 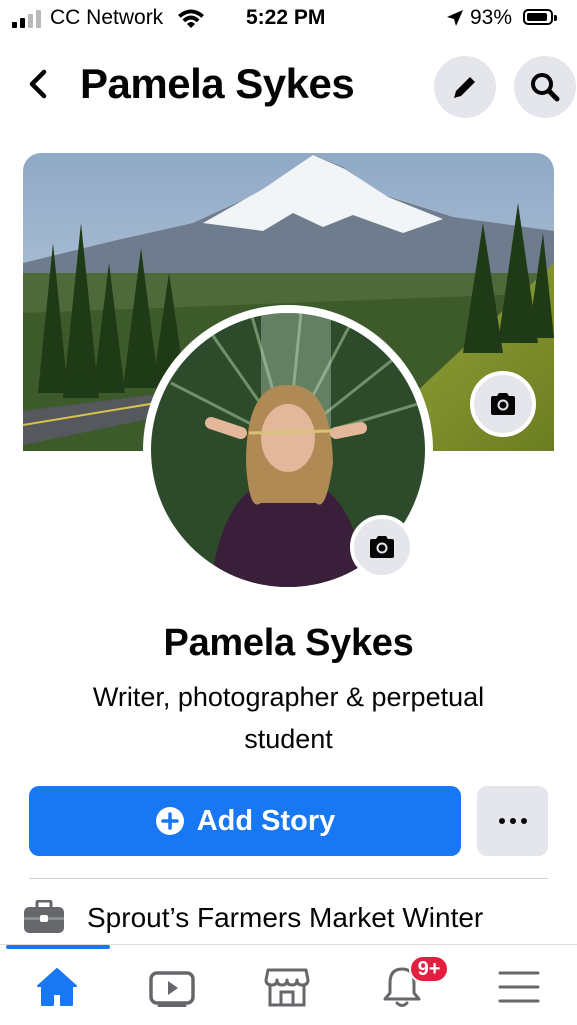 I want to click on carrier-name: CC Network, so click(x=107, y=17).